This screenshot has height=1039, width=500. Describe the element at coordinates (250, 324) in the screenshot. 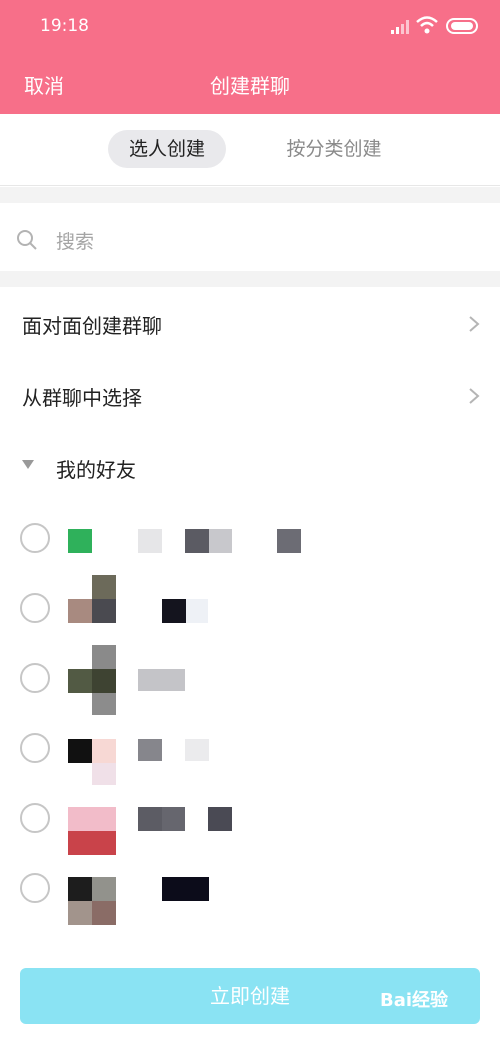

I see `menu-face-to-face: 面对面创建群聊` at that location.